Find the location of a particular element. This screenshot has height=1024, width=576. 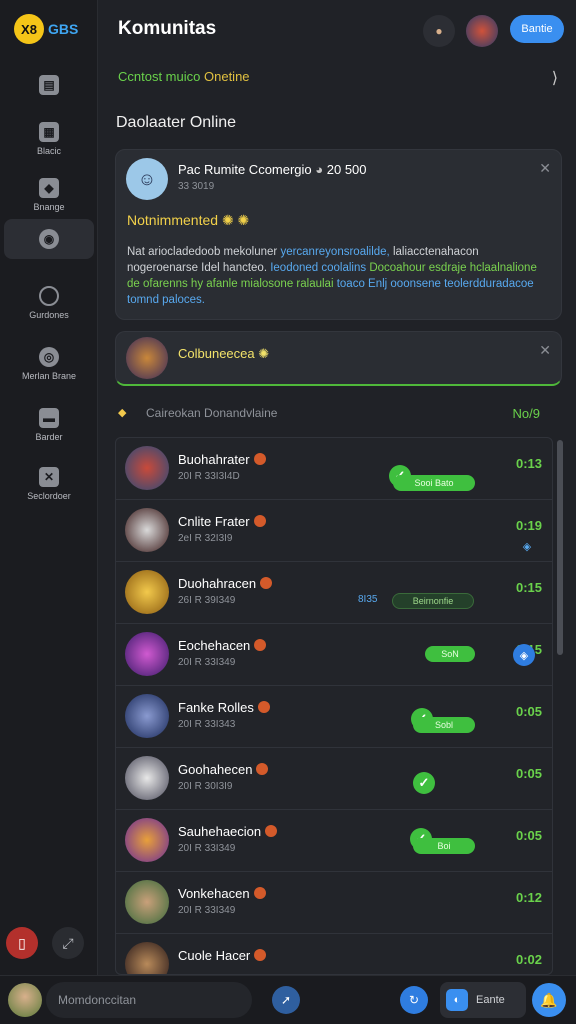

status-badge: Sooi Bato is located at coordinates (434, 483).